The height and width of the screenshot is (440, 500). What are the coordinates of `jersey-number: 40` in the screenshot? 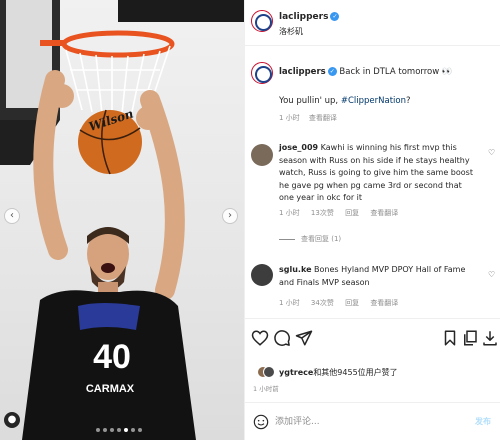 It's located at (112, 357).